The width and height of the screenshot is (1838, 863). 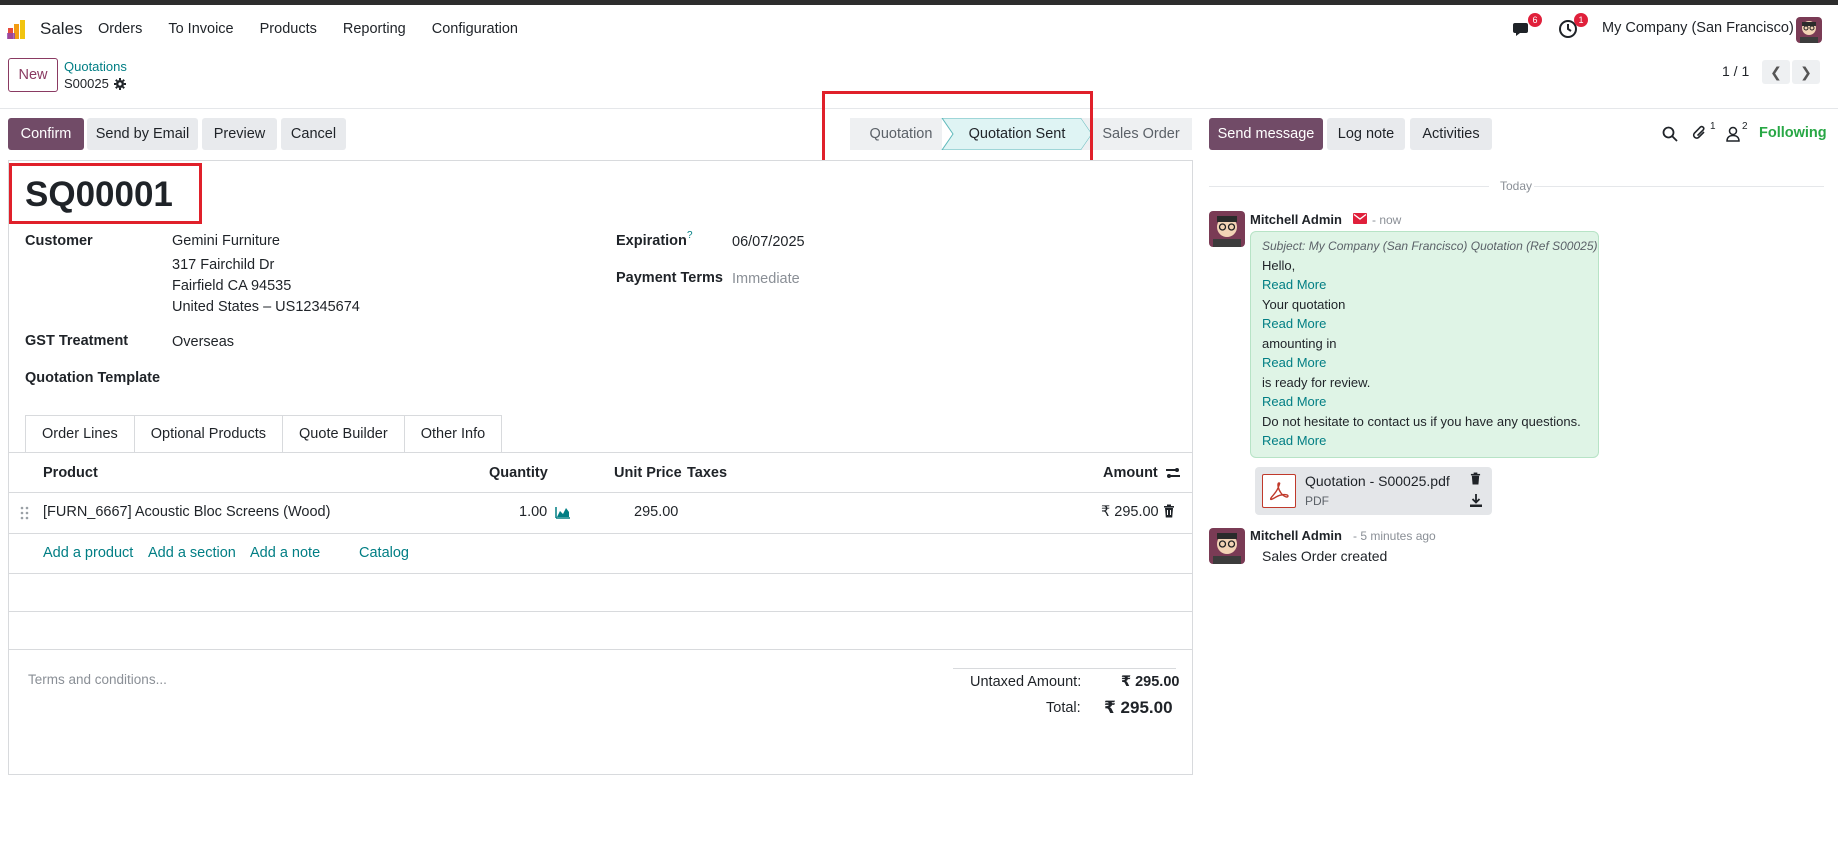 I want to click on customer-street: 317 Fairchild Dr, so click(x=223, y=265).